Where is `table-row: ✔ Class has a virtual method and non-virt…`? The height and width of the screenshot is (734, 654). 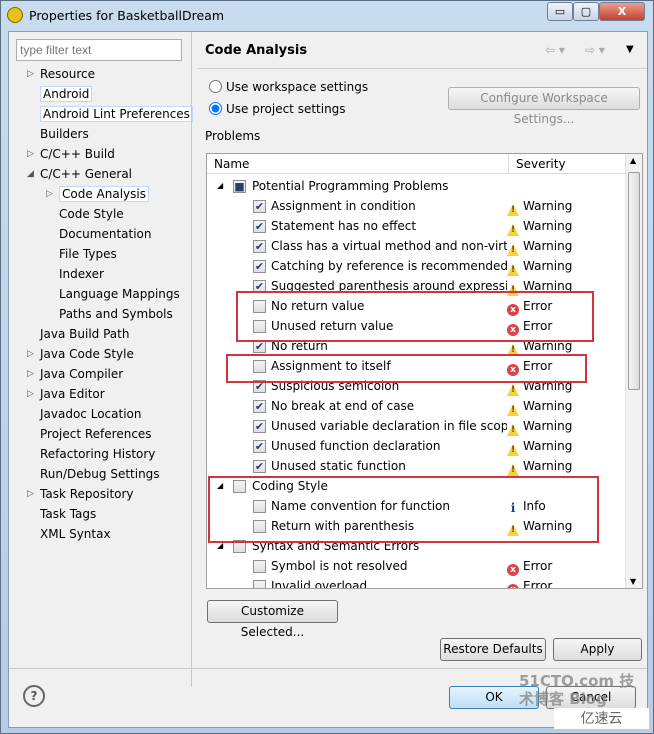 table-row: ✔ Class has a virtual method and non-virt… is located at coordinates (417, 246).